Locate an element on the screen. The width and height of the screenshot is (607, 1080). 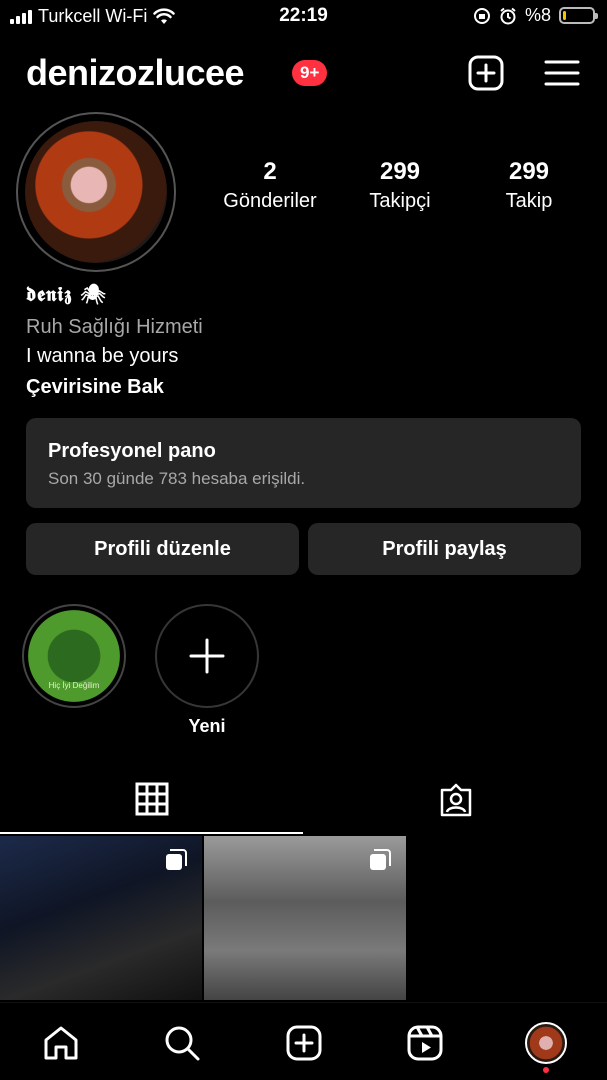
tab-posts-grid is located at coordinates (151, 800).